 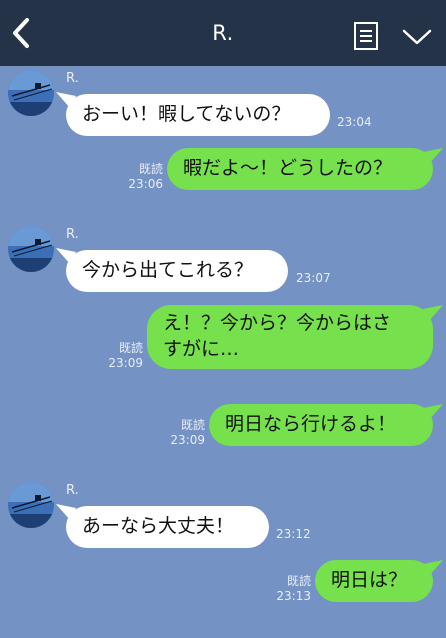 I want to click on message-bubble: おーい！暇してないの？, so click(x=198, y=115).